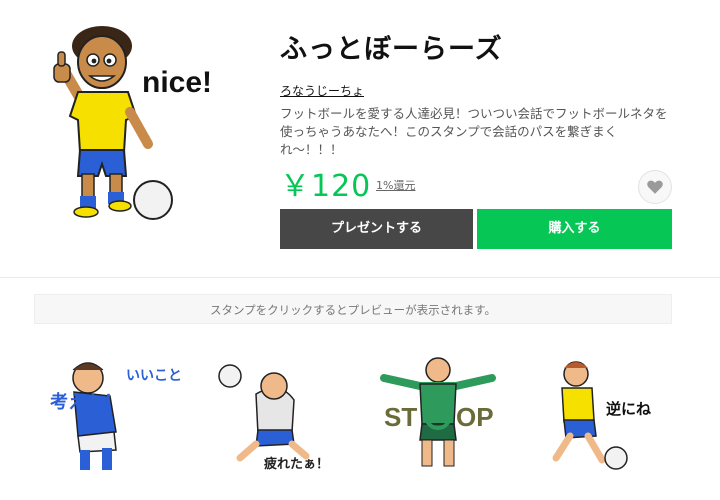 This screenshot has height=500, width=720. I want to click on sticker-caption: 逆にね, so click(628, 409).